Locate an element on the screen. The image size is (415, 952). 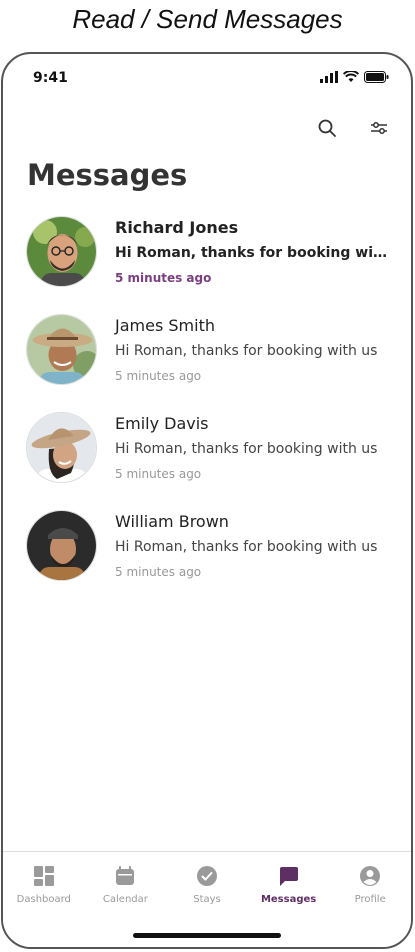
page-caption: Read / Send Messages is located at coordinates (207, 19).